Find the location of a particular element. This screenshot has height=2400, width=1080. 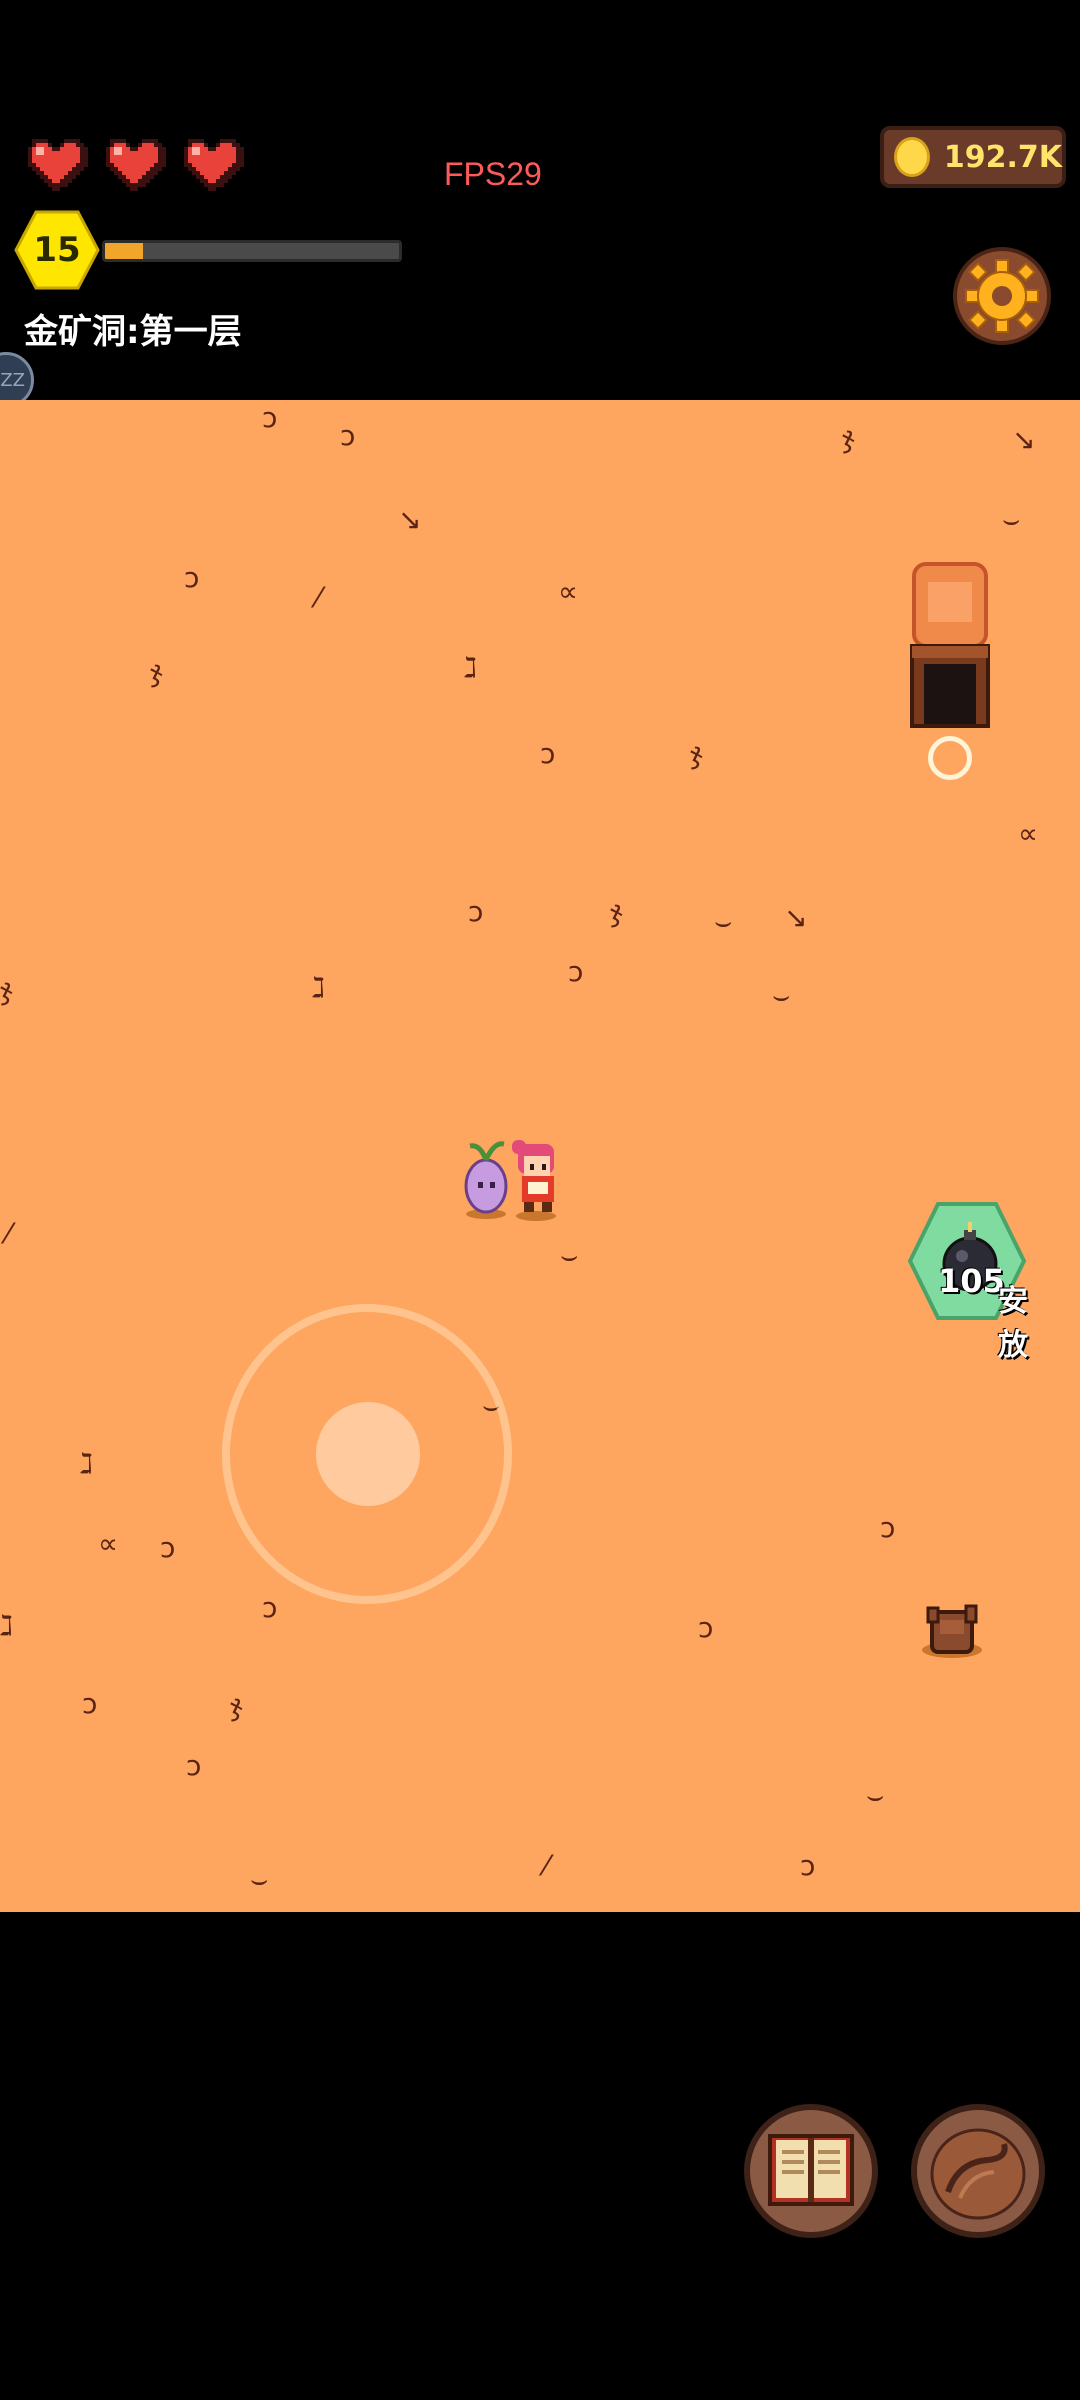

fps-counter: FPS29 is located at coordinates (493, 174).